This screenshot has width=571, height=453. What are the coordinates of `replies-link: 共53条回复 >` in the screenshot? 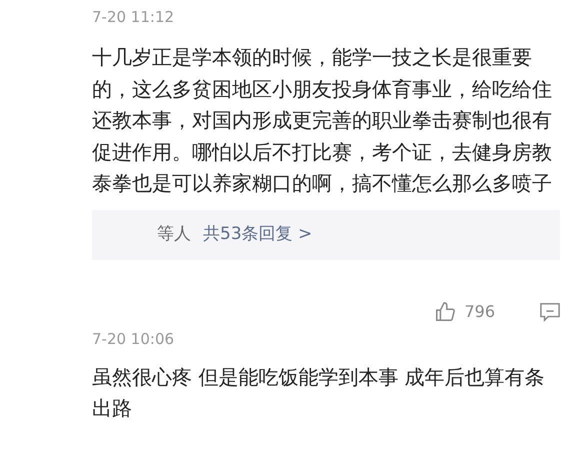 It's located at (257, 235).